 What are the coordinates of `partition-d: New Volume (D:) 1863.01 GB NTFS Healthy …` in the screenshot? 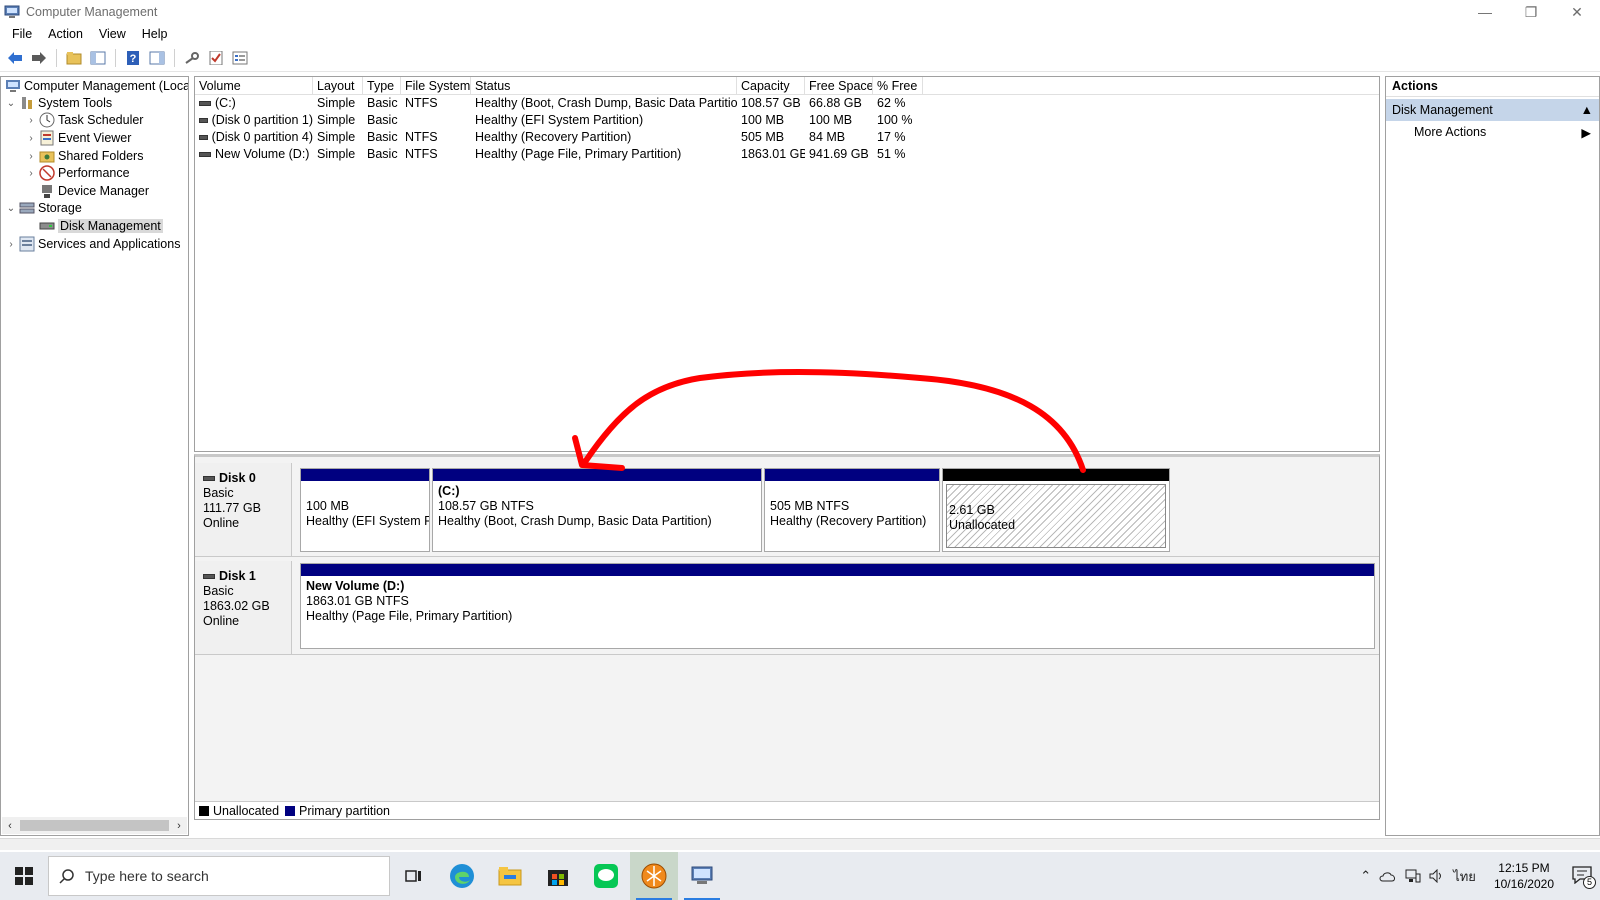 It's located at (837, 606).